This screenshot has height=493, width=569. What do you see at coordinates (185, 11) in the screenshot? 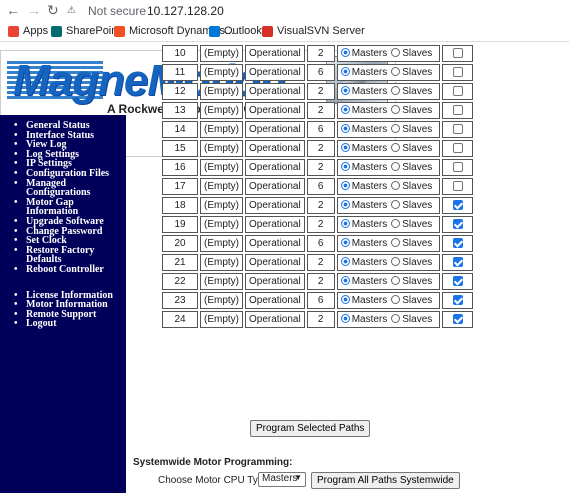
I see `url-field: 10.127.128.20` at bounding box center [185, 11].